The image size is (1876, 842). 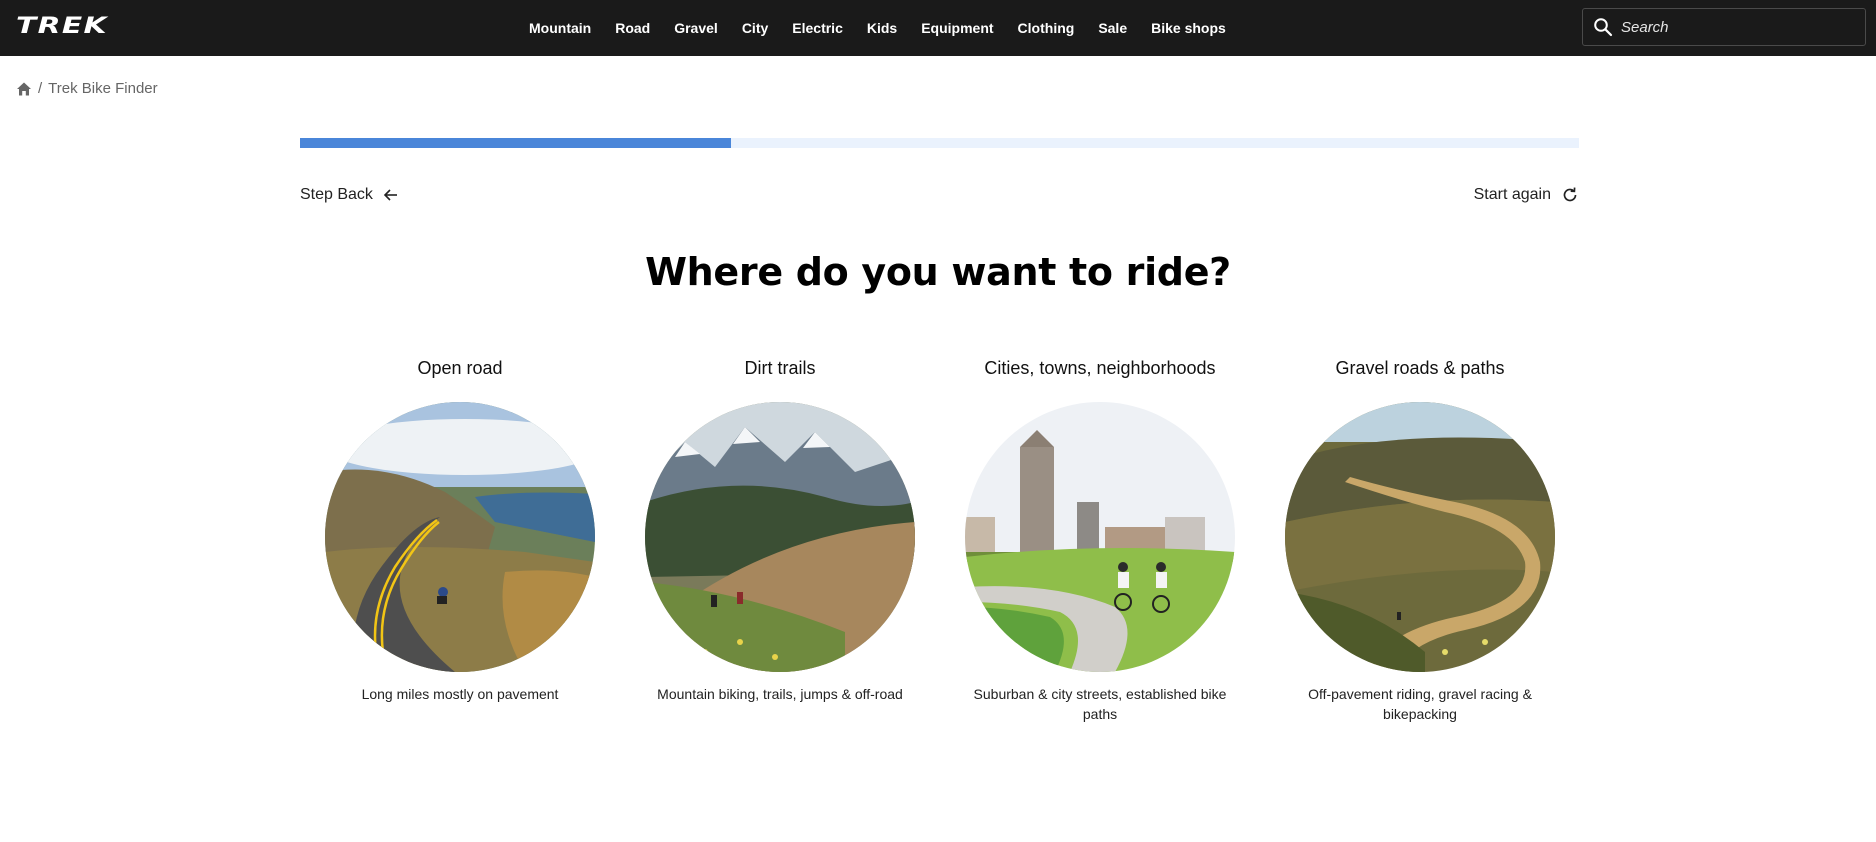 What do you see at coordinates (516, 143) in the screenshot?
I see `progress-fill` at bounding box center [516, 143].